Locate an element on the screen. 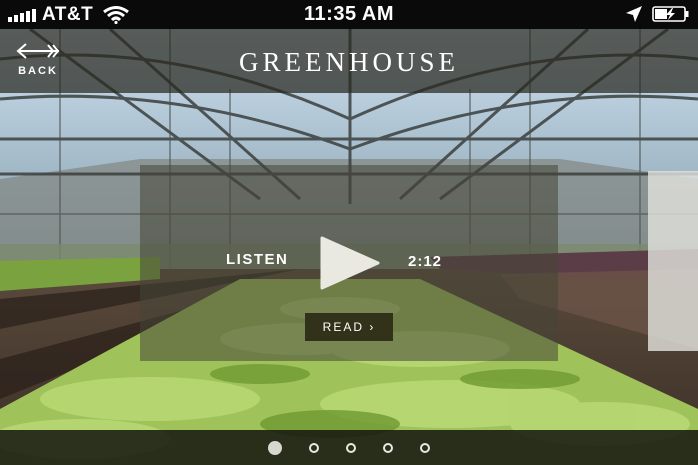 The height and width of the screenshot is (465, 698). status-bar: AT&T 11:35 AM is located at coordinates (349, 14).